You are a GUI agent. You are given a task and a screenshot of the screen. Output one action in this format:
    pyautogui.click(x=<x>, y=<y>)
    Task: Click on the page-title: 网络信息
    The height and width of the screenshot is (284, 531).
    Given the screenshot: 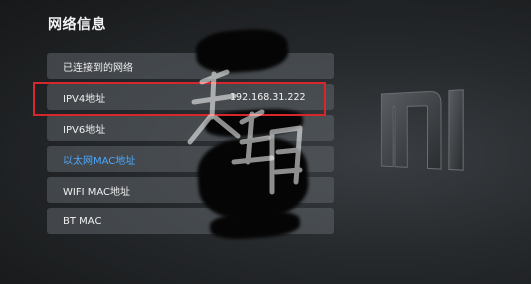 What is the action you would take?
    pyautogui.click(x=77, y=25)
    